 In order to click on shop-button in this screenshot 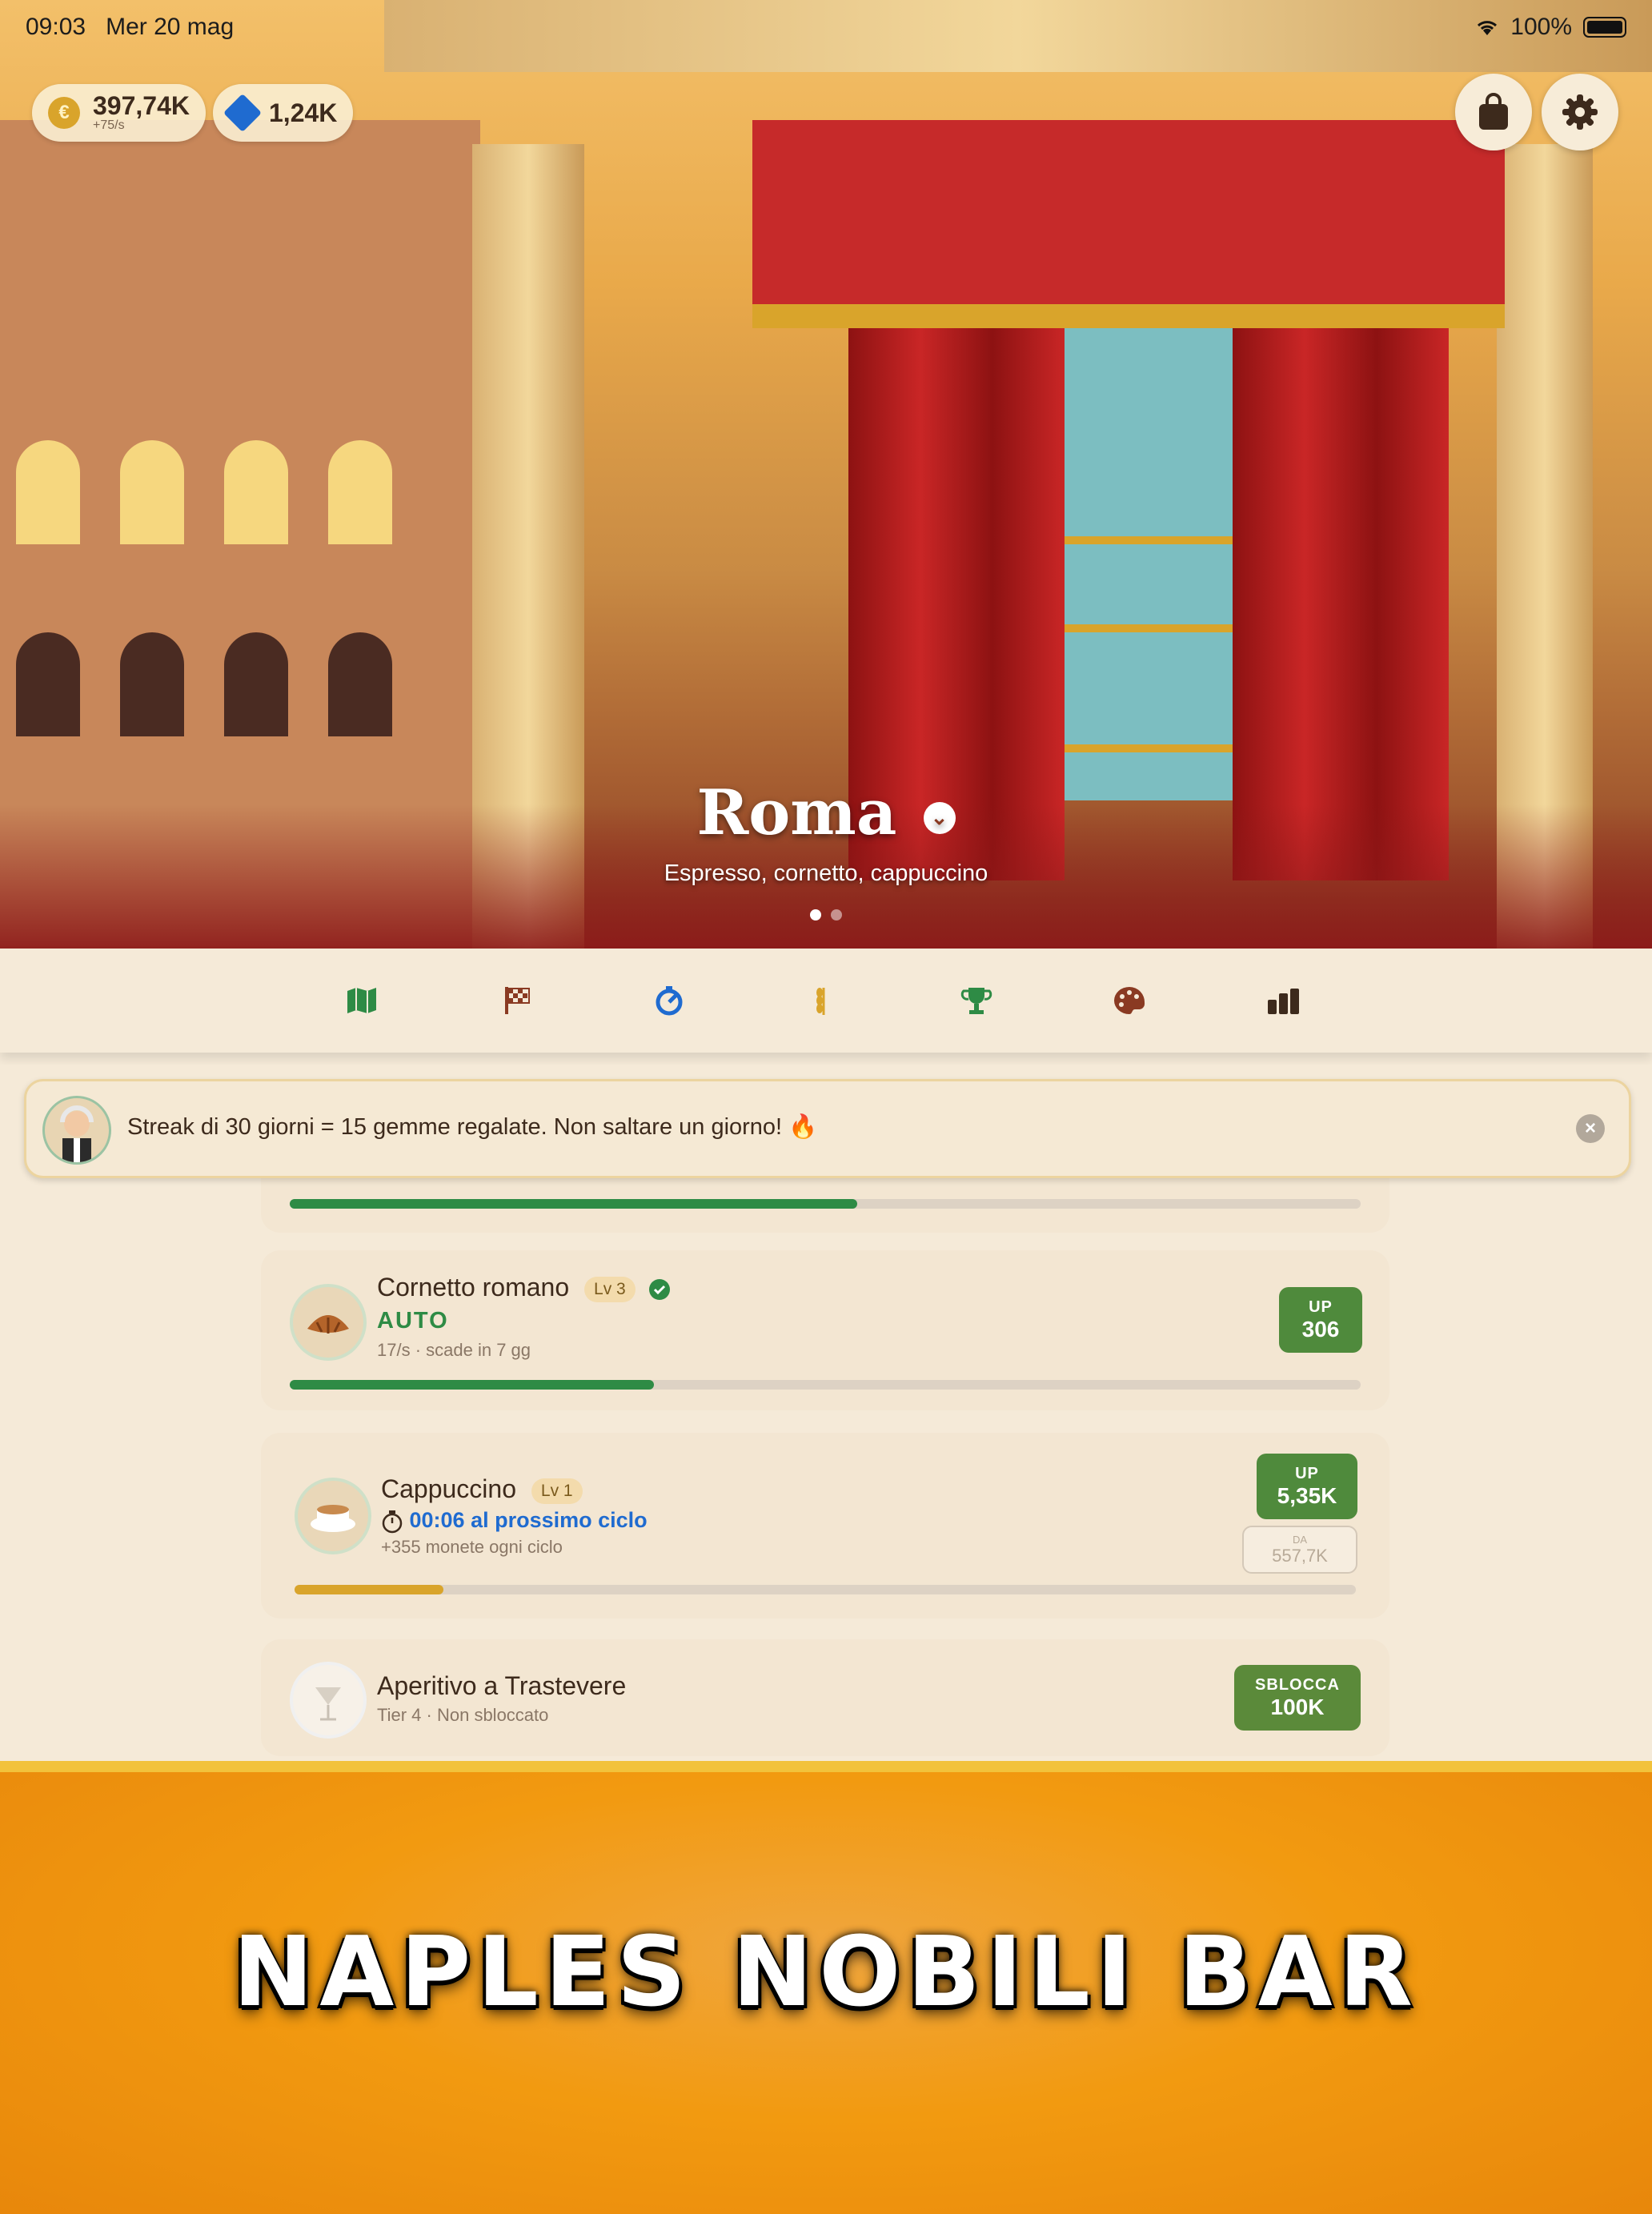, I will do `click(1493, 112)`.